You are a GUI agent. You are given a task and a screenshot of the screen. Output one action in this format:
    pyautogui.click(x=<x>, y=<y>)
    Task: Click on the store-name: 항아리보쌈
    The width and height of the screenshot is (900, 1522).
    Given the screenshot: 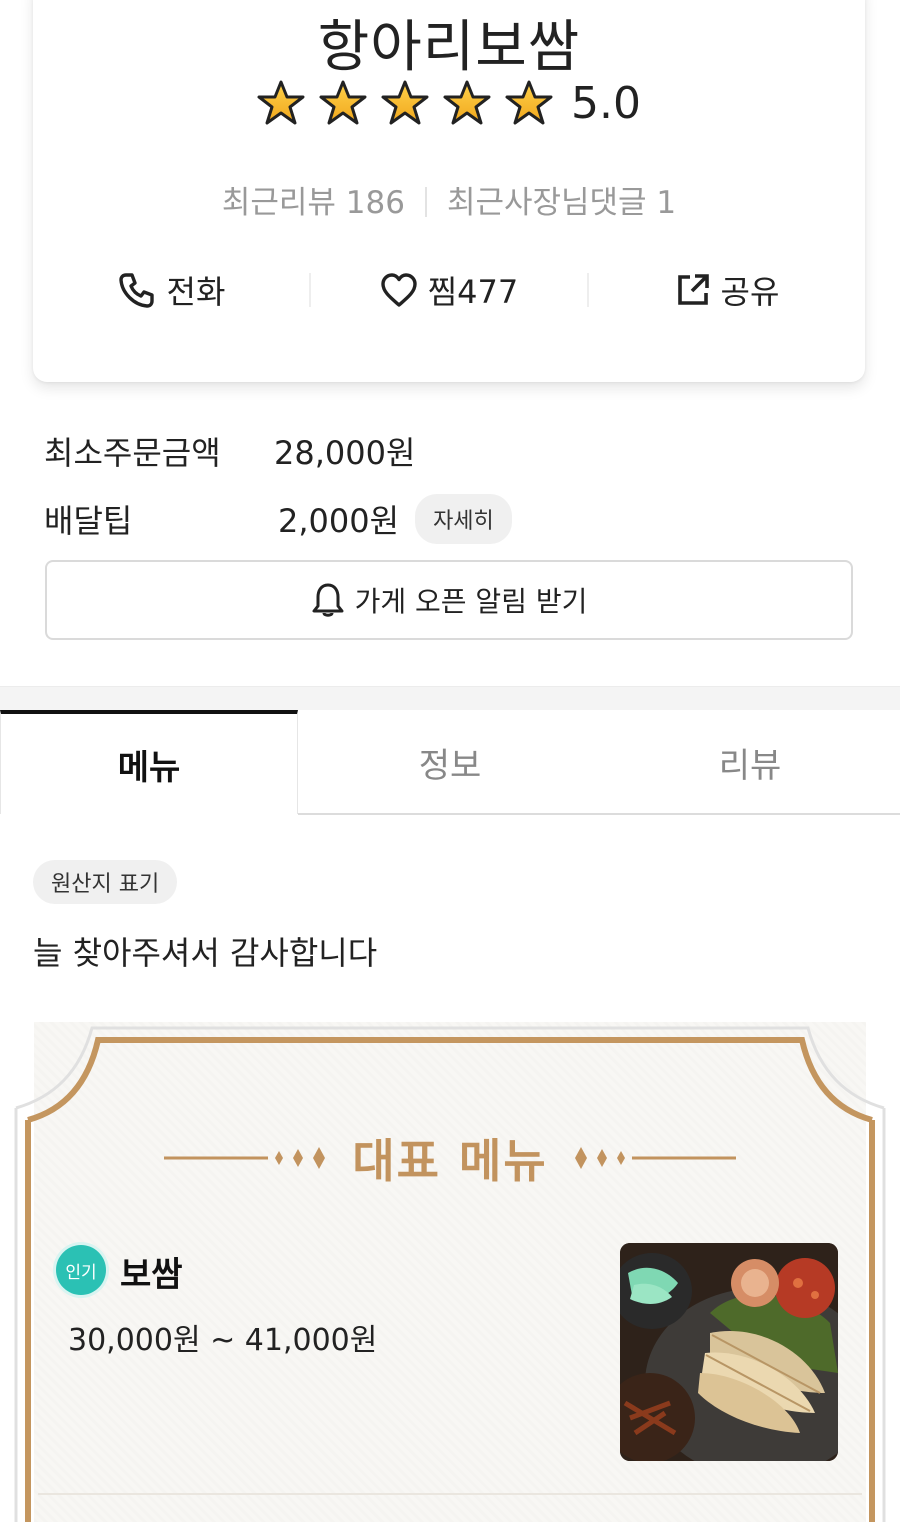 What is the action you would take?
    pyautogui.click(x=449, y=47)
    